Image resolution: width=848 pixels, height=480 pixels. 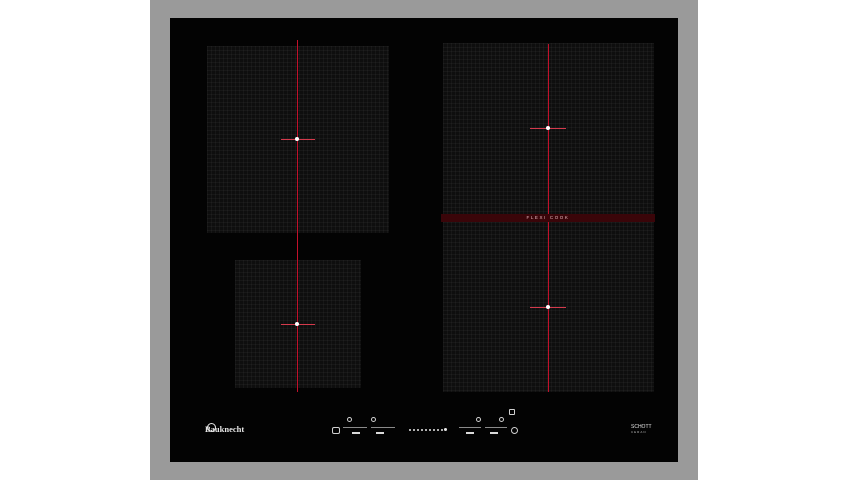 I want to click on glass-brand-sub: CERAN, so click(x=639, y=432).